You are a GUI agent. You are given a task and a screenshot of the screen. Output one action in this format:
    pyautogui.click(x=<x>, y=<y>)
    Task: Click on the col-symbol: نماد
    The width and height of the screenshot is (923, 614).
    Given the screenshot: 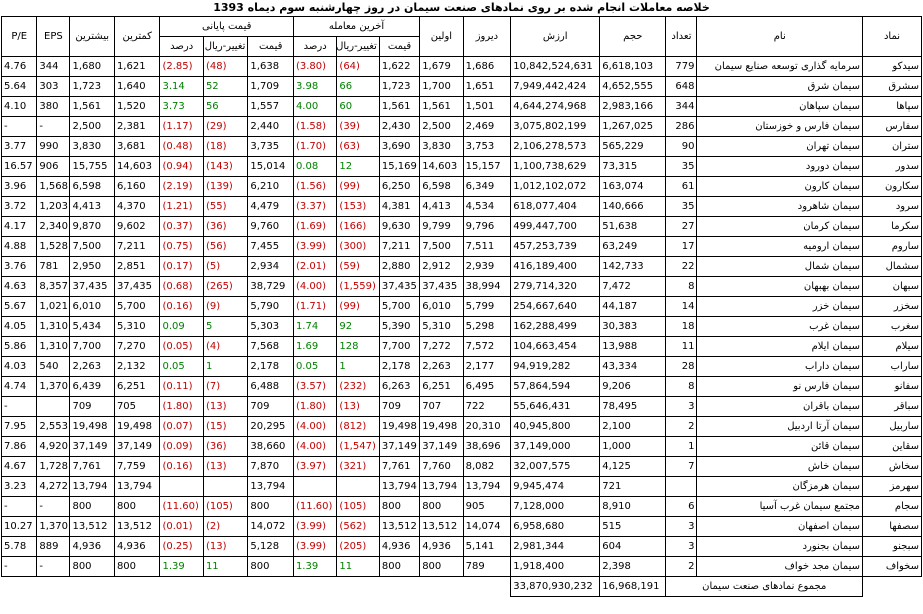 What is the action you would take?
    pyautogui.click(x=892, y=36)
    